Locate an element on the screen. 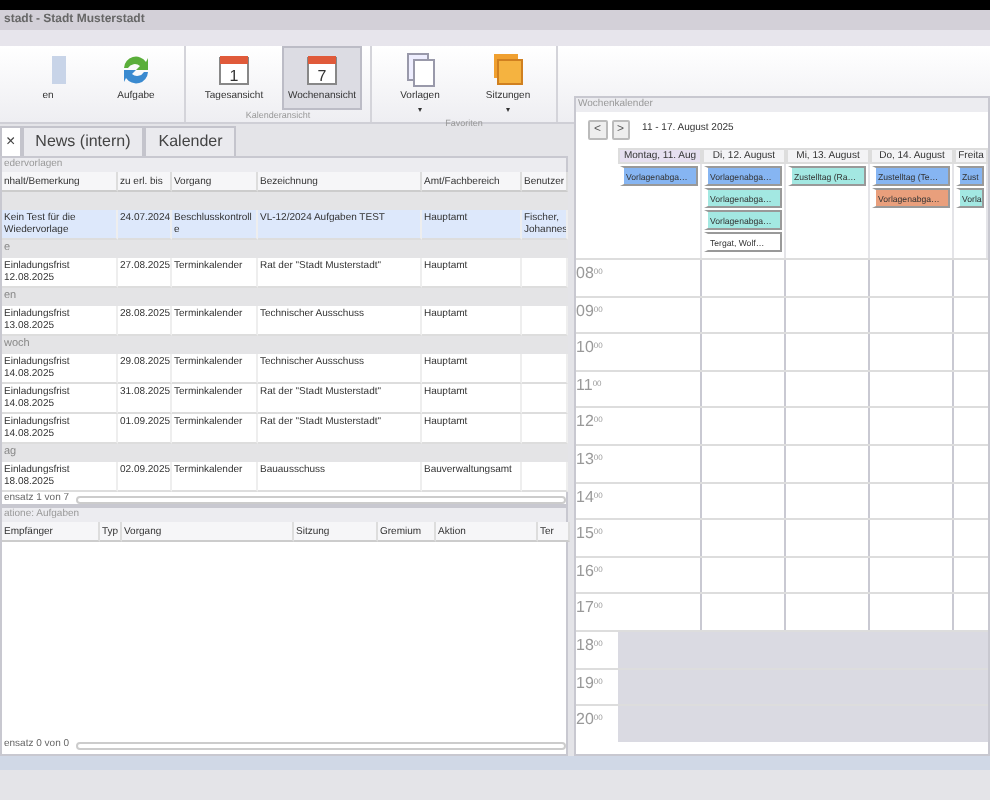 The height and width of the screenshot is (800, 990). close-button: × is located at coordinates (11, 141).